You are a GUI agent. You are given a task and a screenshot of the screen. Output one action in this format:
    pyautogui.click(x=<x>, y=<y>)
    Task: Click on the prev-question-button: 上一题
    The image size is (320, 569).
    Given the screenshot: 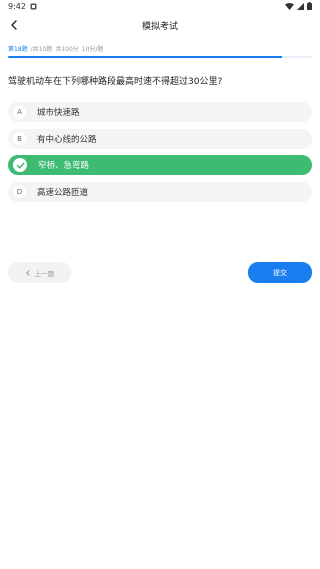 What is the action you would take?
    pyautogui.click(x=39, y=272)
    